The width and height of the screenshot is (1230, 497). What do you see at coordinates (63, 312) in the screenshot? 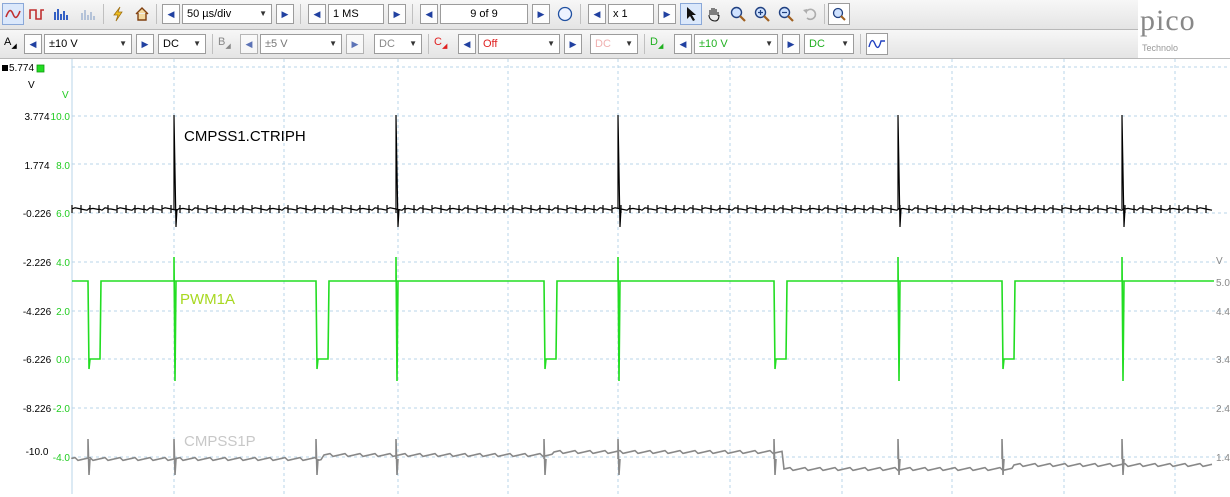
I see `inner-tick-label: 2.0` at bounding box center [63, 312].